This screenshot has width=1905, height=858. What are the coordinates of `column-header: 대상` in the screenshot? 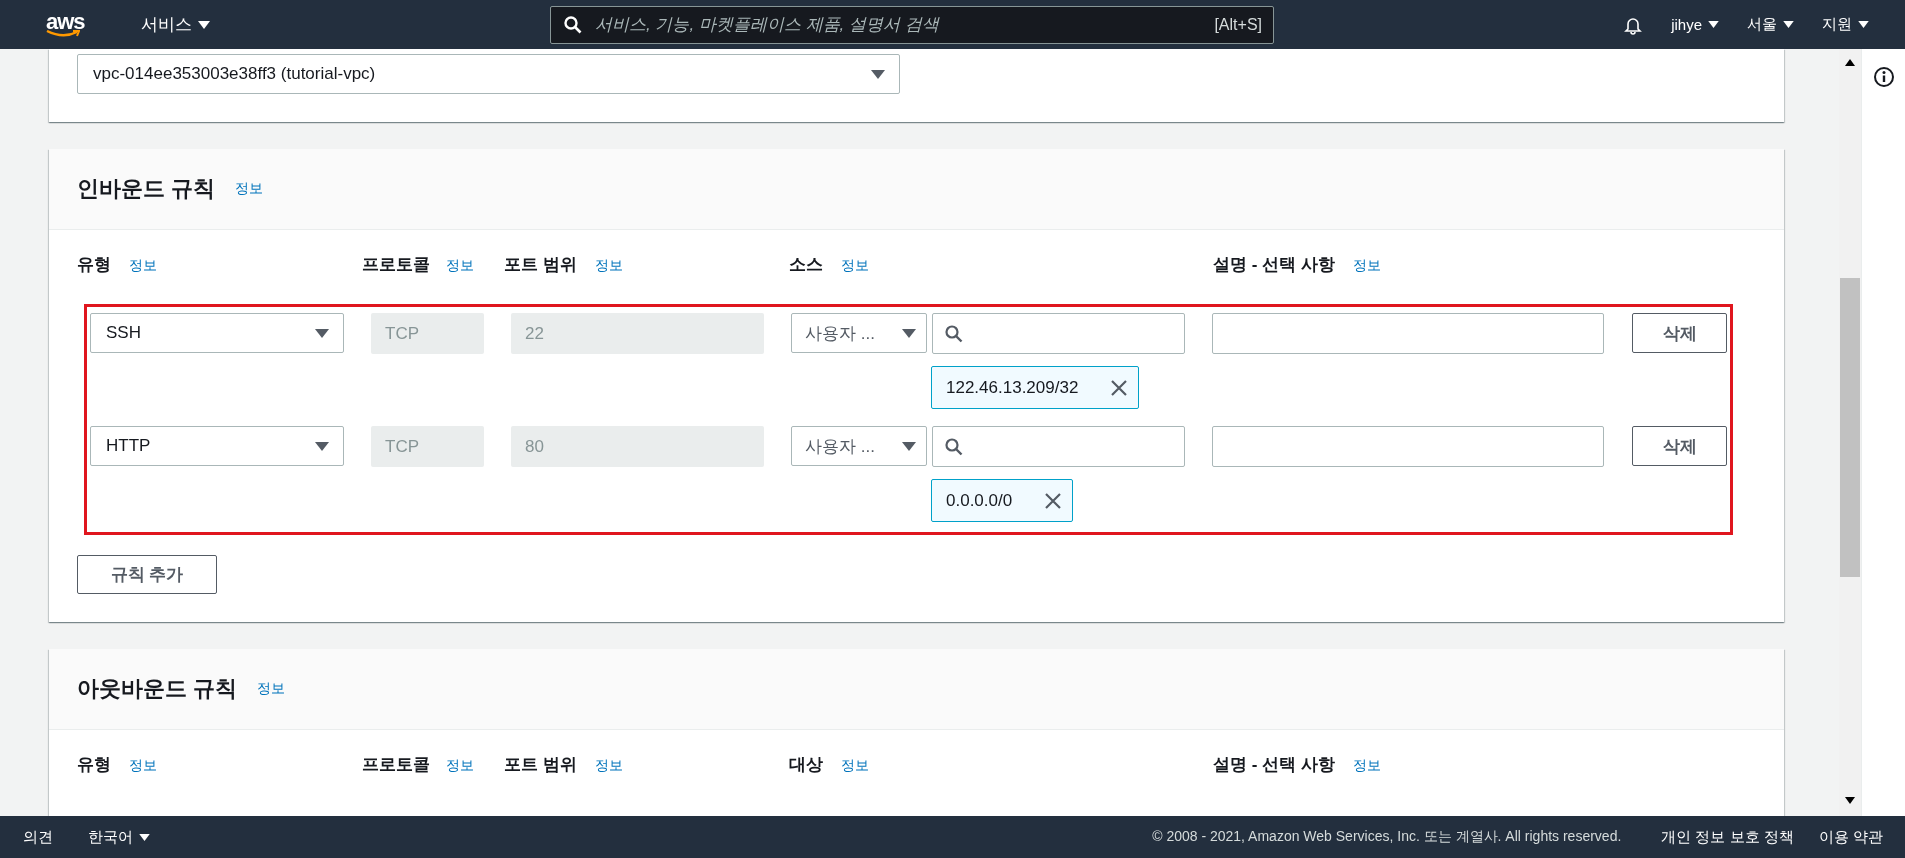 It's located at (806, 764).